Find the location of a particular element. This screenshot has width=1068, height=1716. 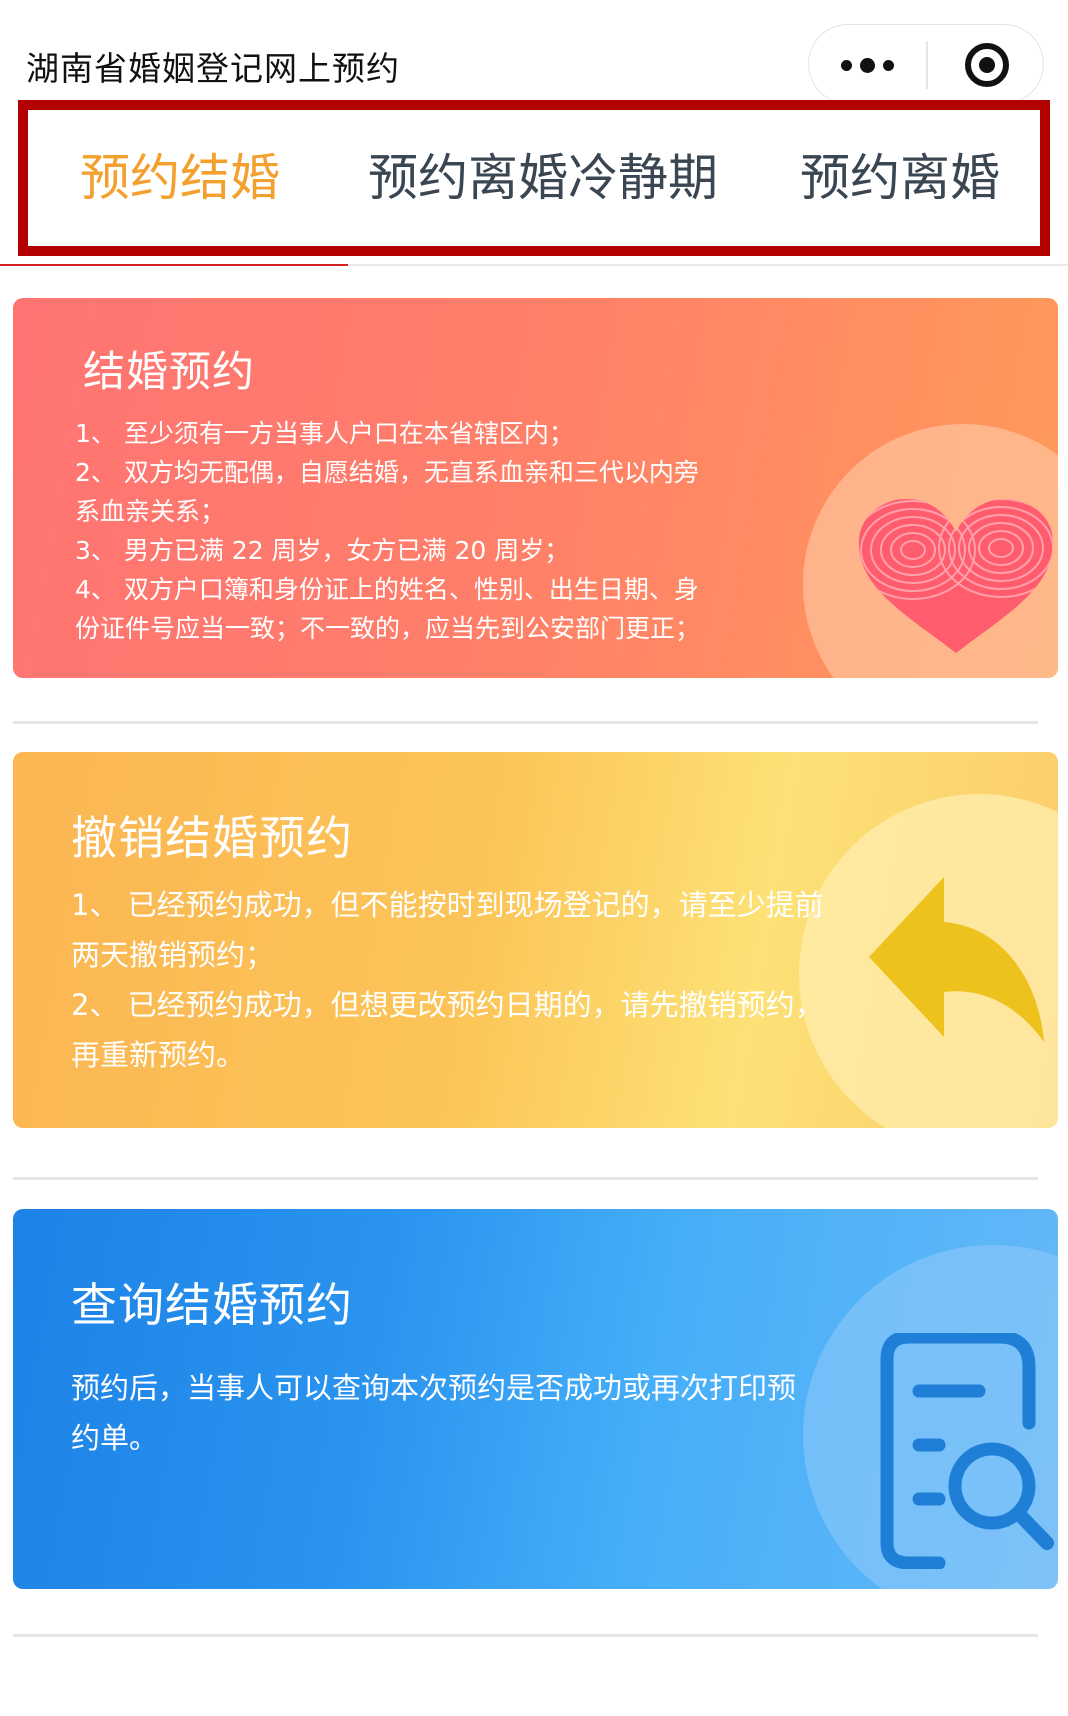

tab-book-divorce: 预约离婚 is located at coordinates (900, 178).